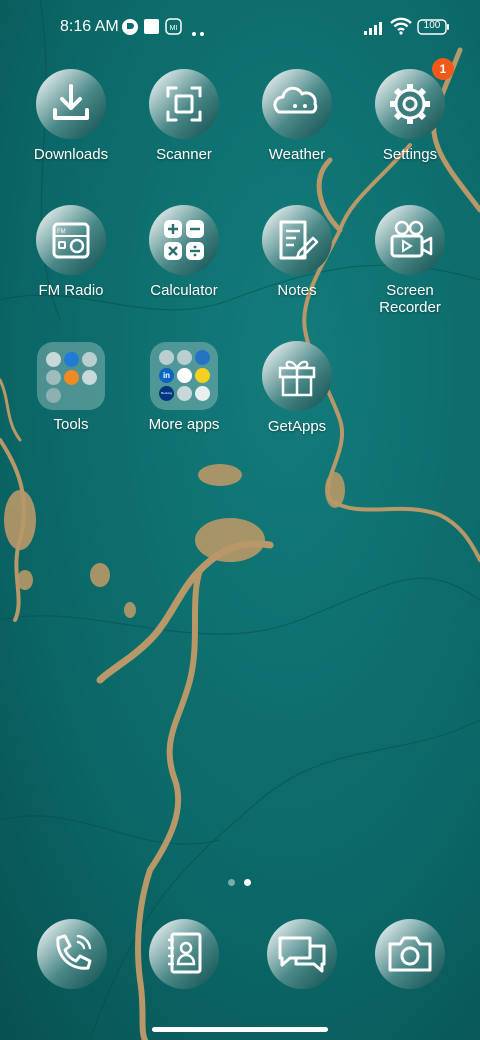  Describe the element at coordinates (297, 154) in the screenshot. I see `app-label: Weather` at that location.